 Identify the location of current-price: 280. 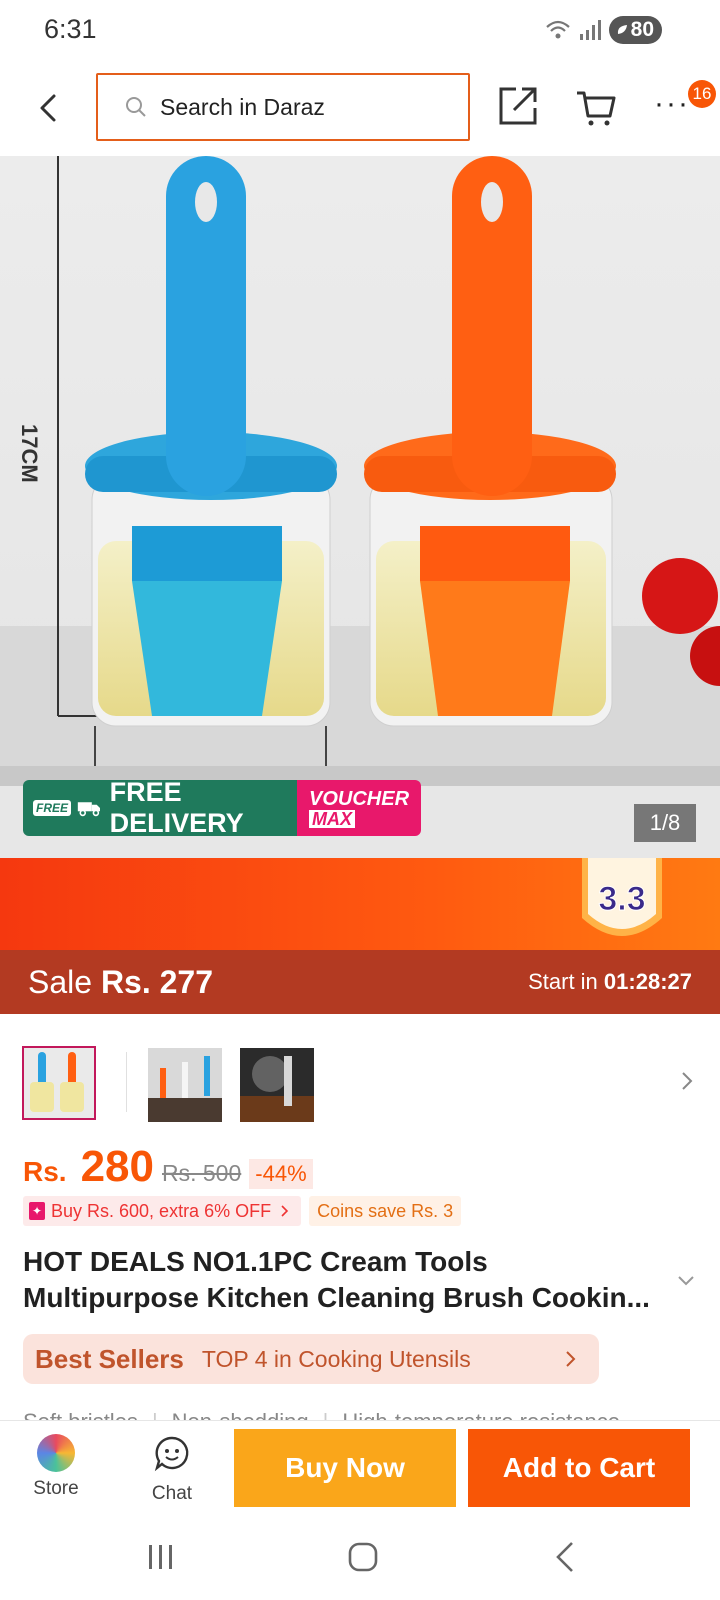
(117, 1166).